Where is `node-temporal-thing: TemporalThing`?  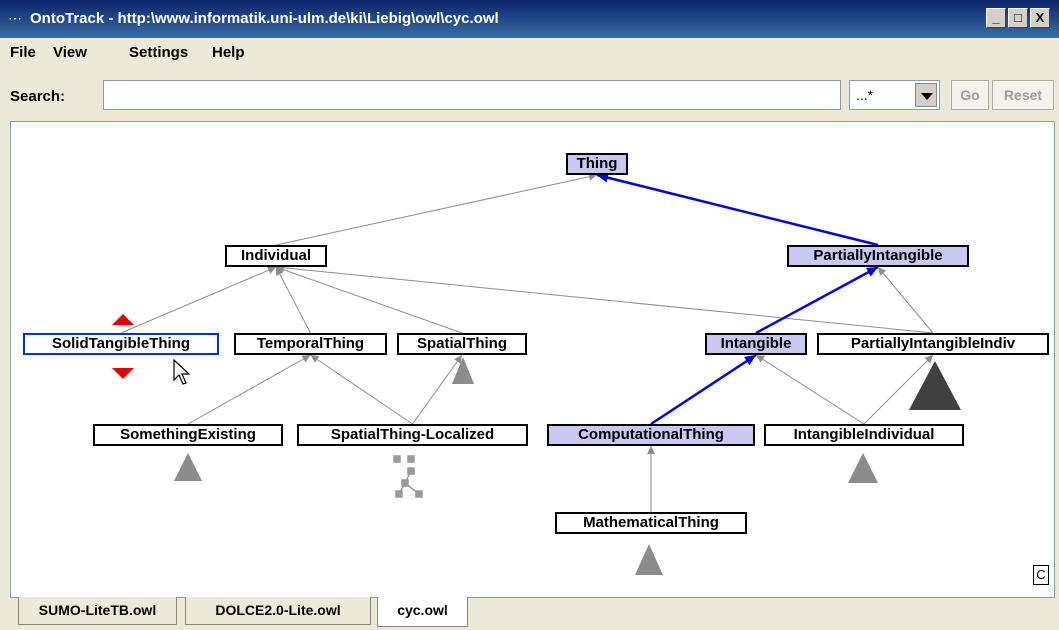 node-temporal-thing: TemporalThing is located at coordinates (310, 344).